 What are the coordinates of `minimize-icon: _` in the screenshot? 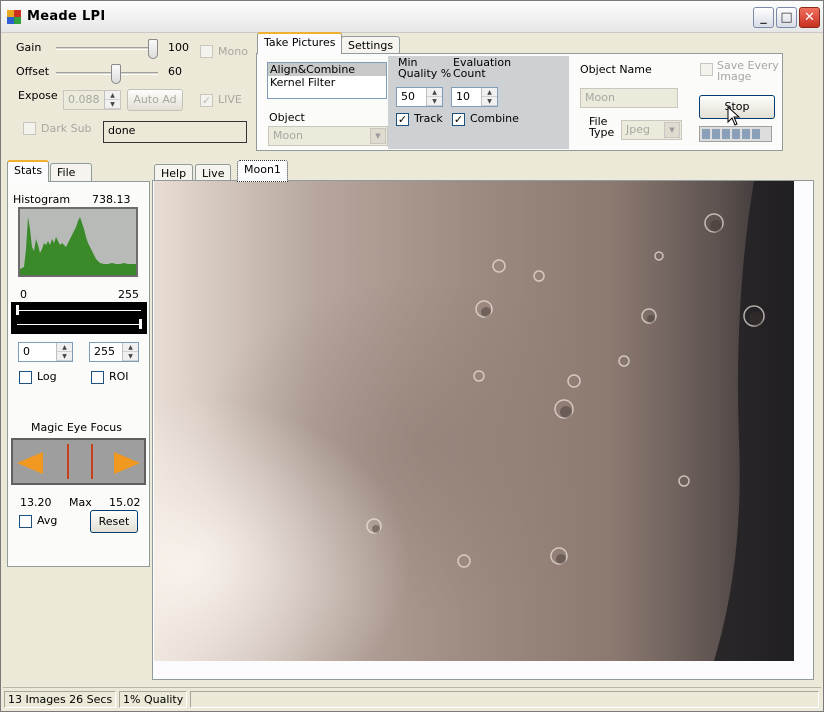 It's located at (763, 17).